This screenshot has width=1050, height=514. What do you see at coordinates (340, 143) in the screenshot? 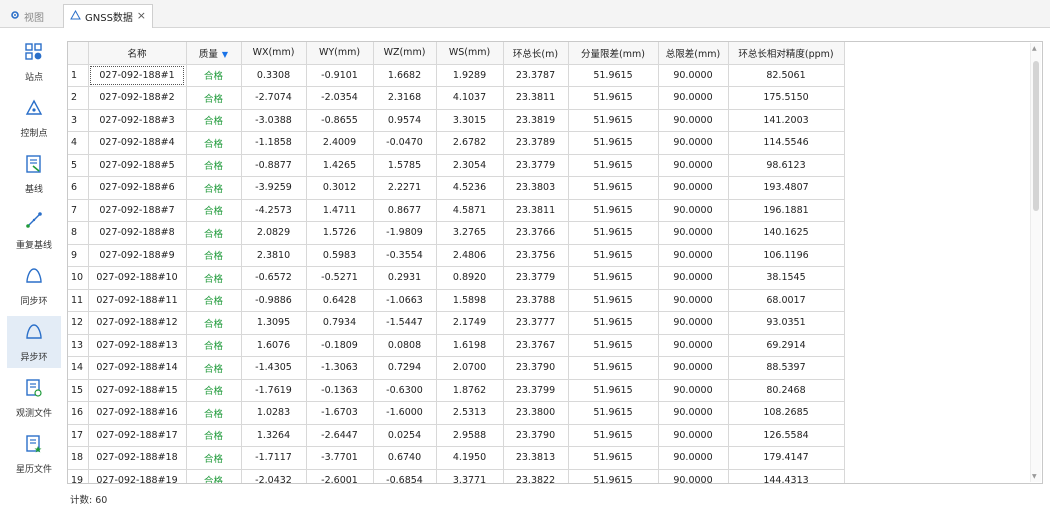
I see `table-cell: 2.4009` at bounding box center [340, 143].